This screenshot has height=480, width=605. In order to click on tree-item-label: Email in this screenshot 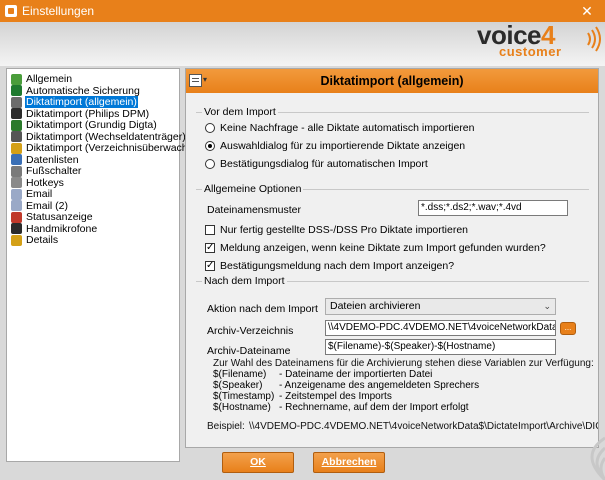, I will do `click(39, 194)`.